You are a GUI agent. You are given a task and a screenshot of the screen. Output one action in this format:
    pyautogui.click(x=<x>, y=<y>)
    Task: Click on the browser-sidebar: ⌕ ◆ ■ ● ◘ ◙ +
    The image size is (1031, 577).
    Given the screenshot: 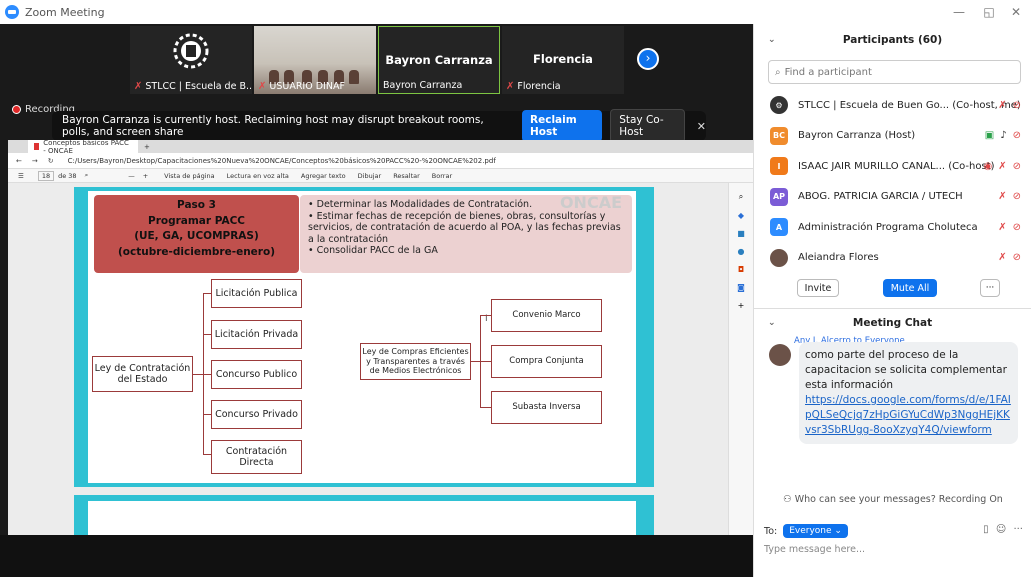 What is the action you would take?
    pyautogui.click(x=740, y=359)
    